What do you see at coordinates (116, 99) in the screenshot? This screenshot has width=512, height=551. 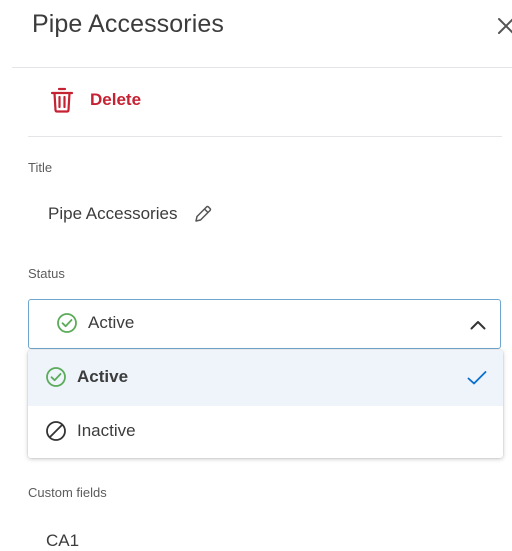 I see `delete-label: Delete` at bounding box center [116, 99].